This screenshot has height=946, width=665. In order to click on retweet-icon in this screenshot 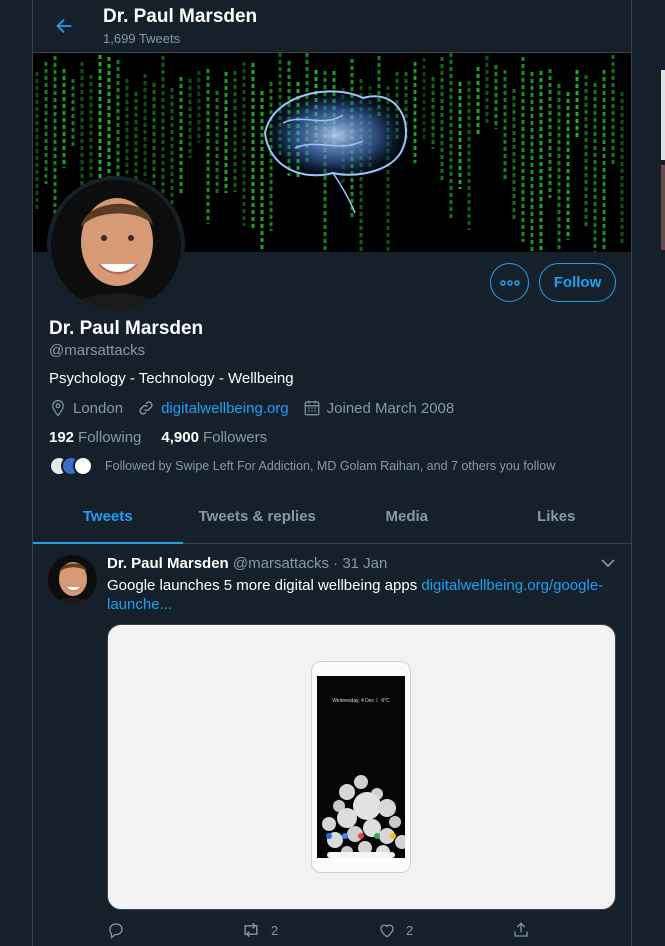, I will do `click(251, 930)`.